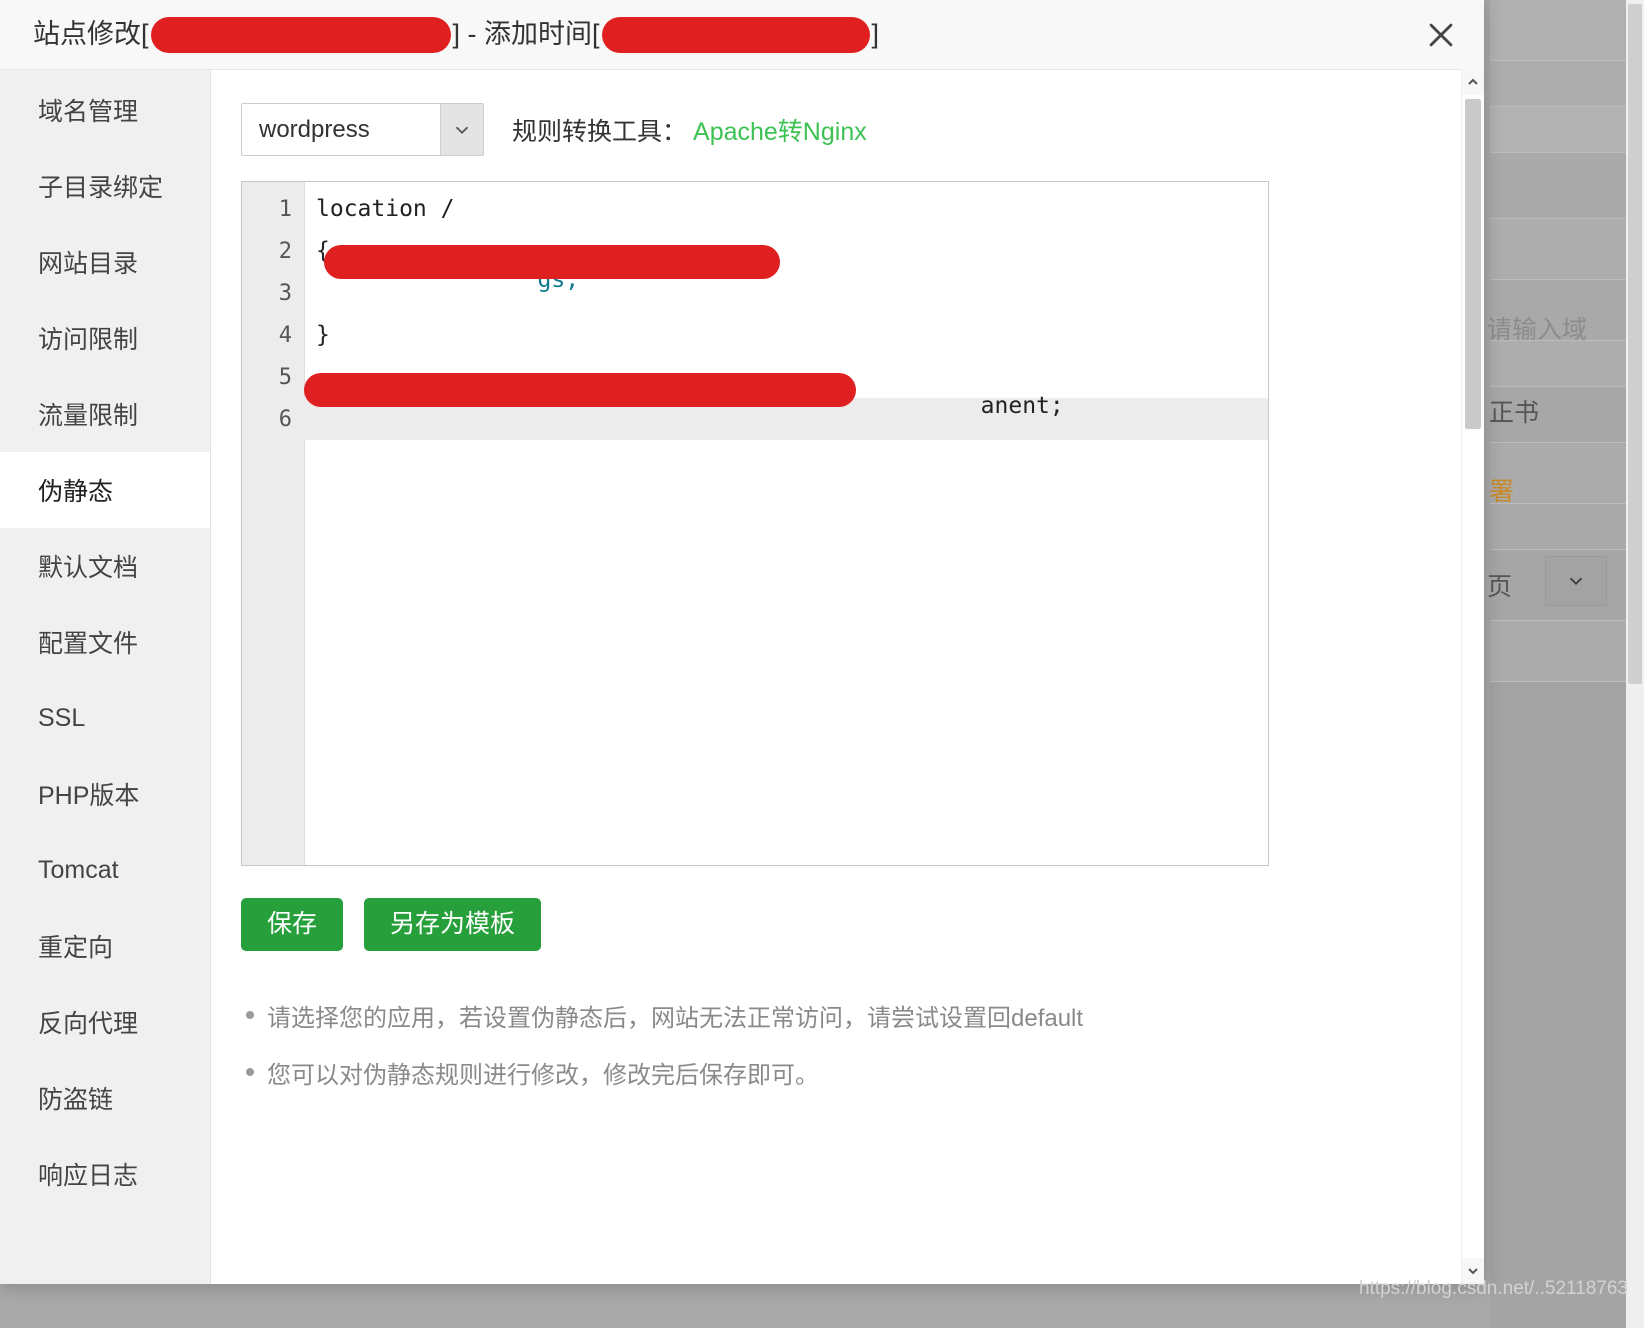  What do you see at coordinates (88, 112) in the screenshot?
I see `sidebar-item-label: 域名管理` at bounding box center [88, 112].